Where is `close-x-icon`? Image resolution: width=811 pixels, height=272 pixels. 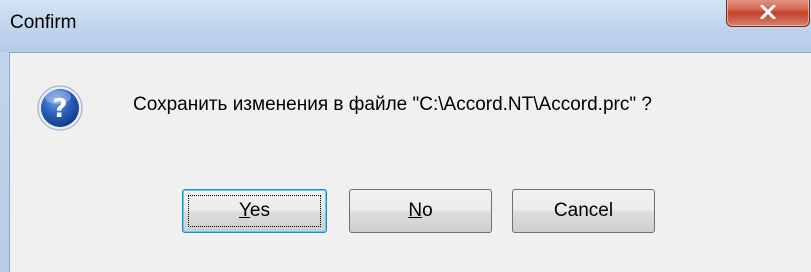
close-x-icon is located at coordinates (768, 12).